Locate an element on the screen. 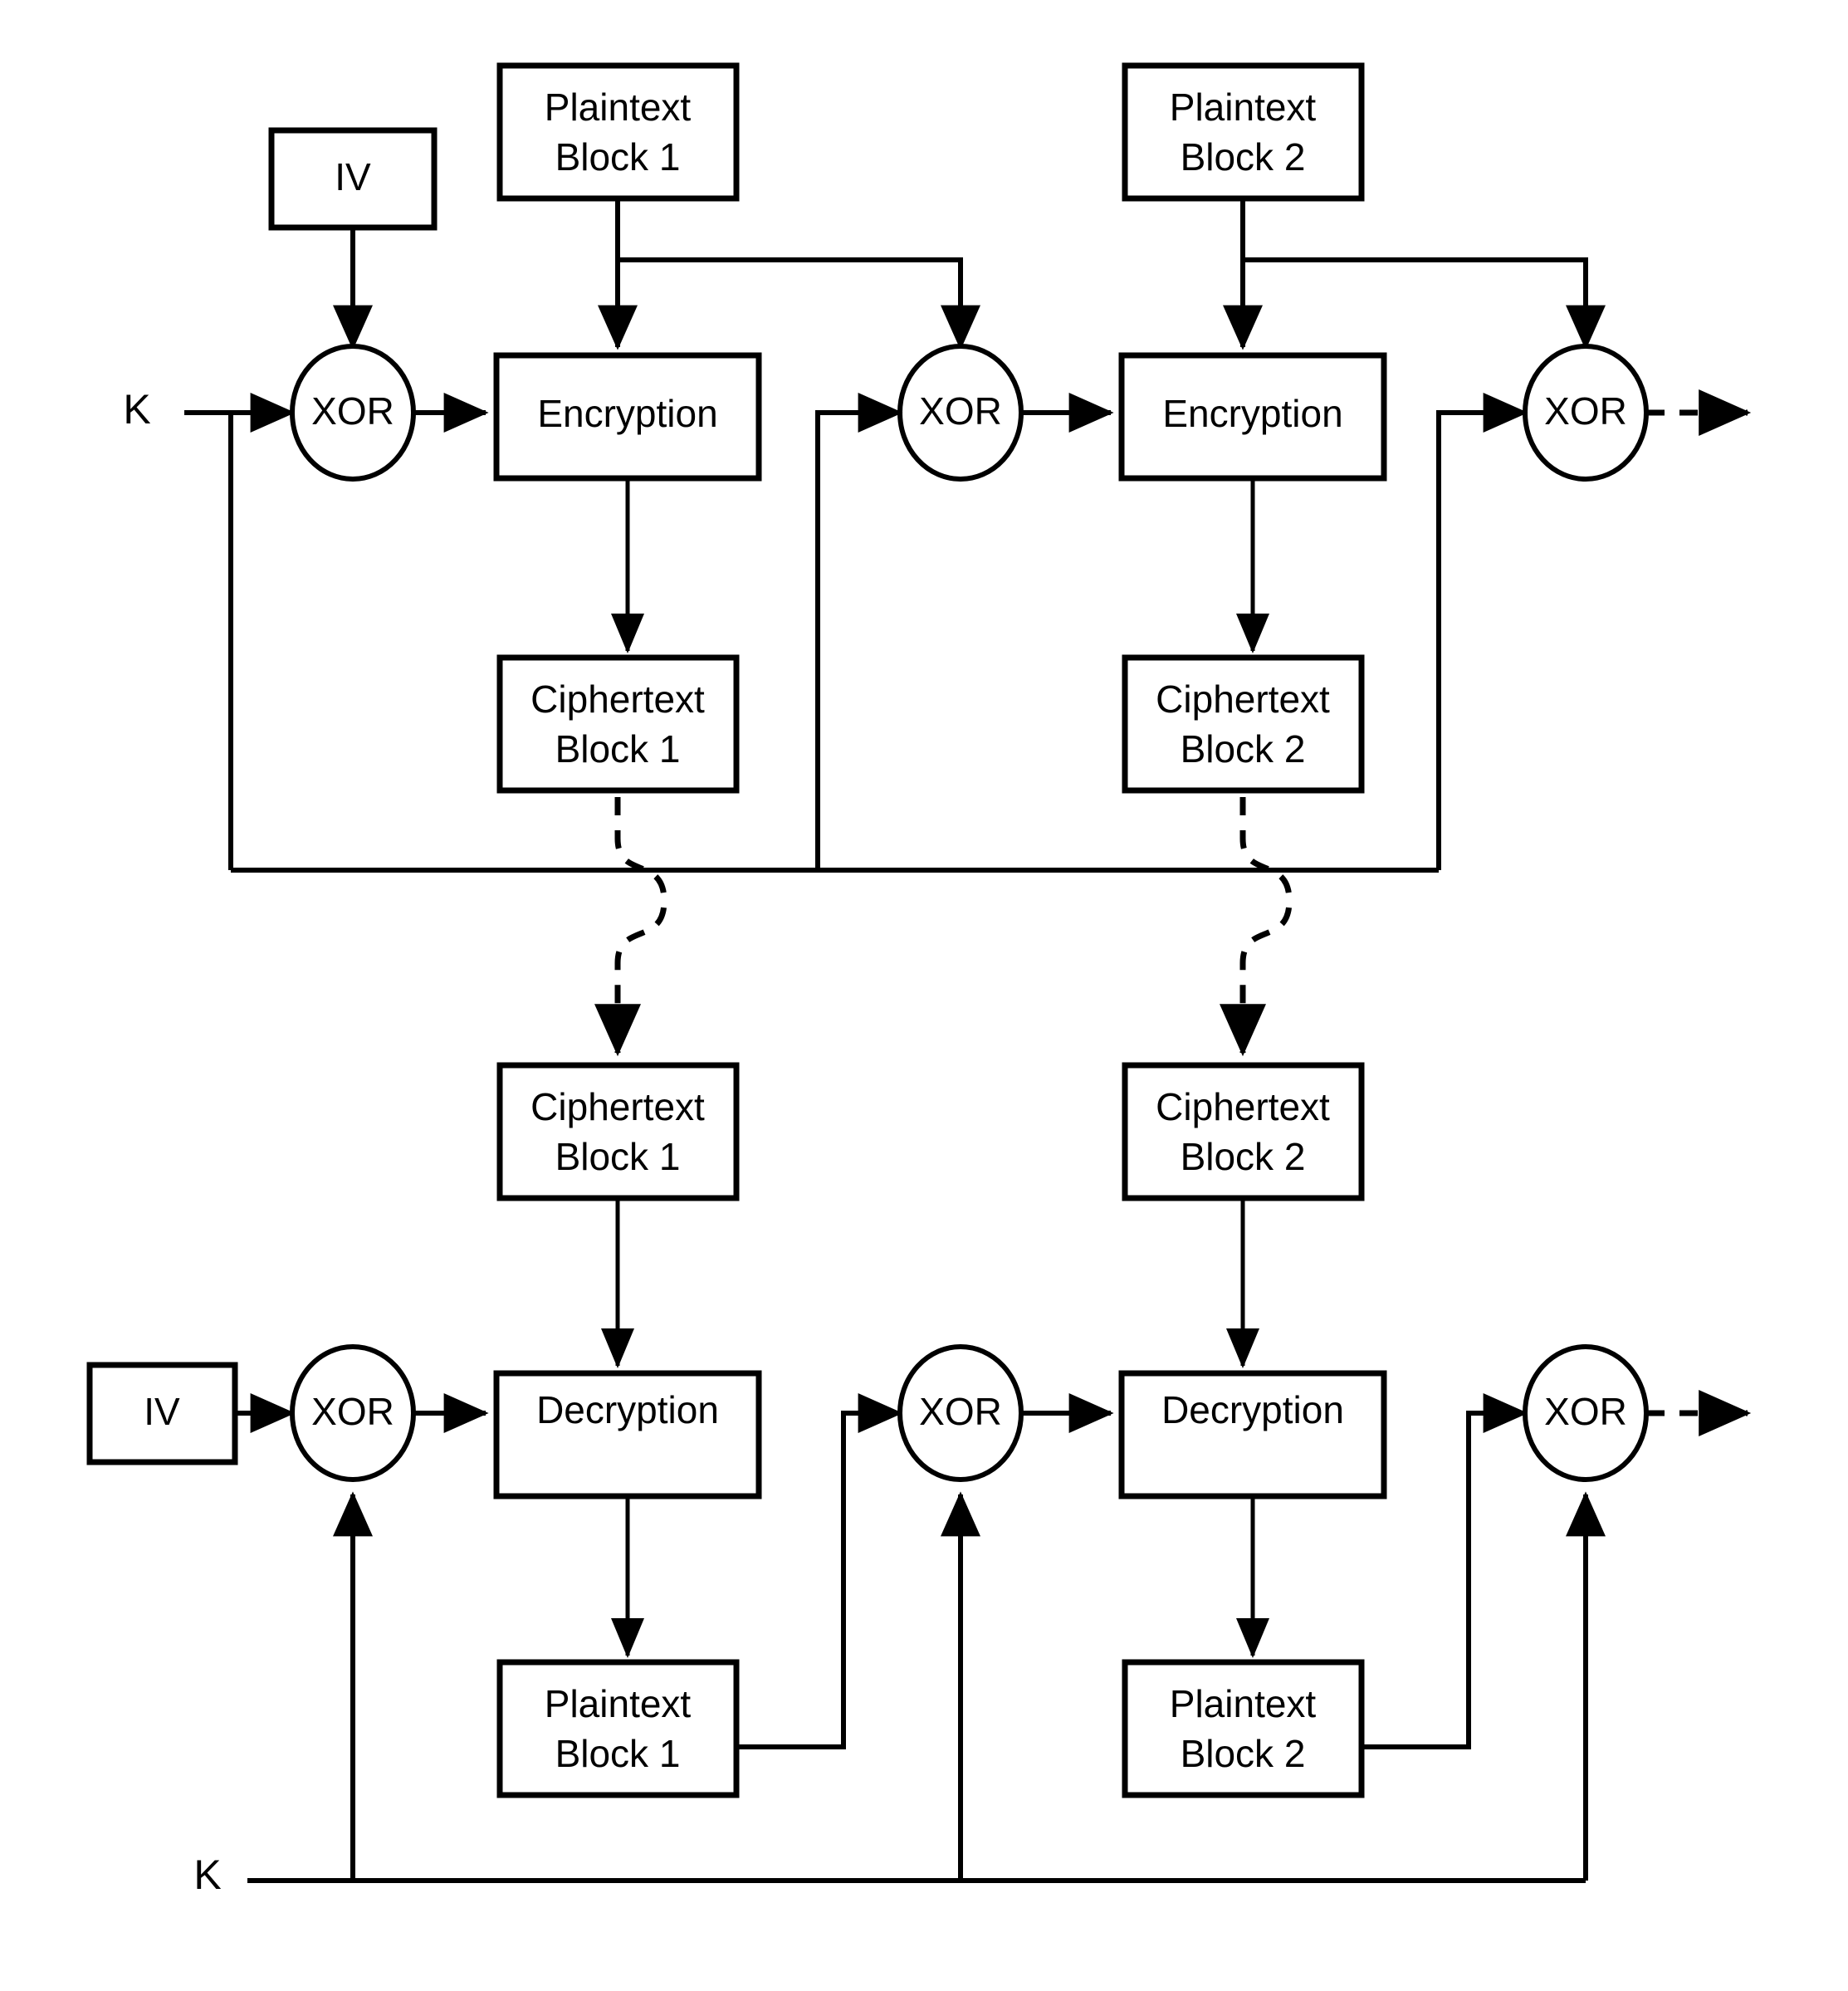 The image size is (1848, 1991). encryption-xor-3-label: XOR is located at coordinates (1586, 411).